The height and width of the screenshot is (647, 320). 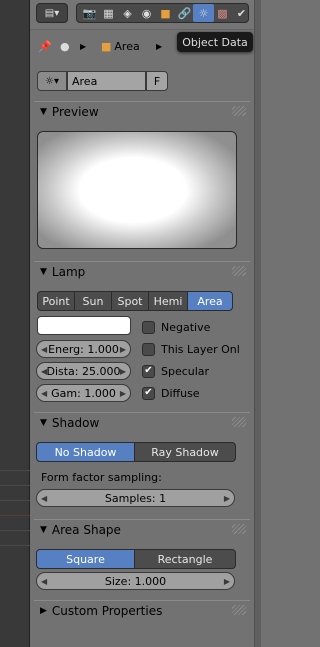 I want to click on datablock-selector: ☼▾ Area F, so click(x=142, y=81).